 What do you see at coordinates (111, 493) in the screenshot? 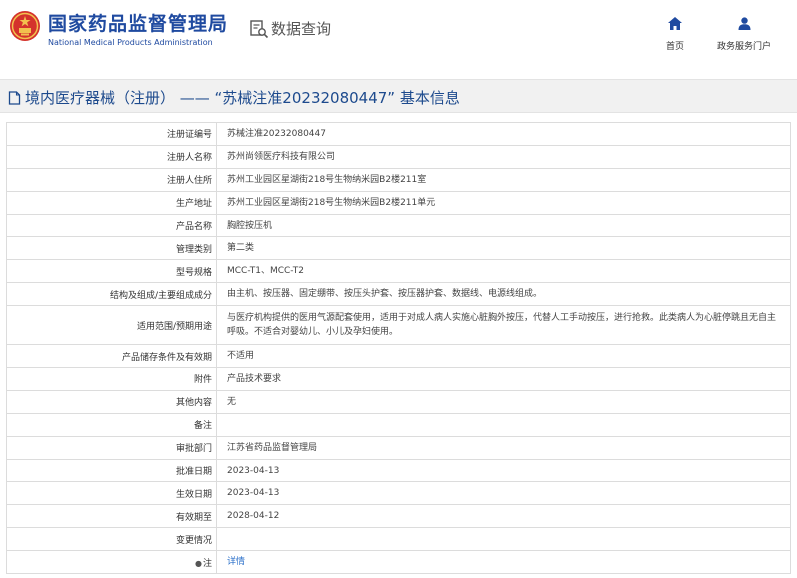
I see `field-label: 生效日期` at bounding box center [111, 493].